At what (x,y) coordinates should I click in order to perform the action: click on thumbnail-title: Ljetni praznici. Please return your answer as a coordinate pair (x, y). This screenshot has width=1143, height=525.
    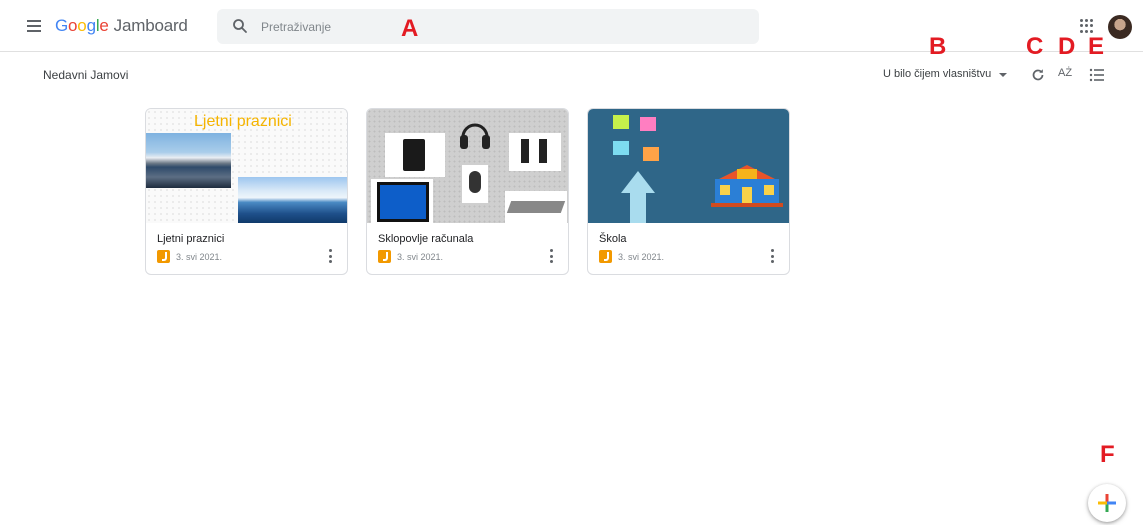
    Looking at the image, I should click on (243, 121).